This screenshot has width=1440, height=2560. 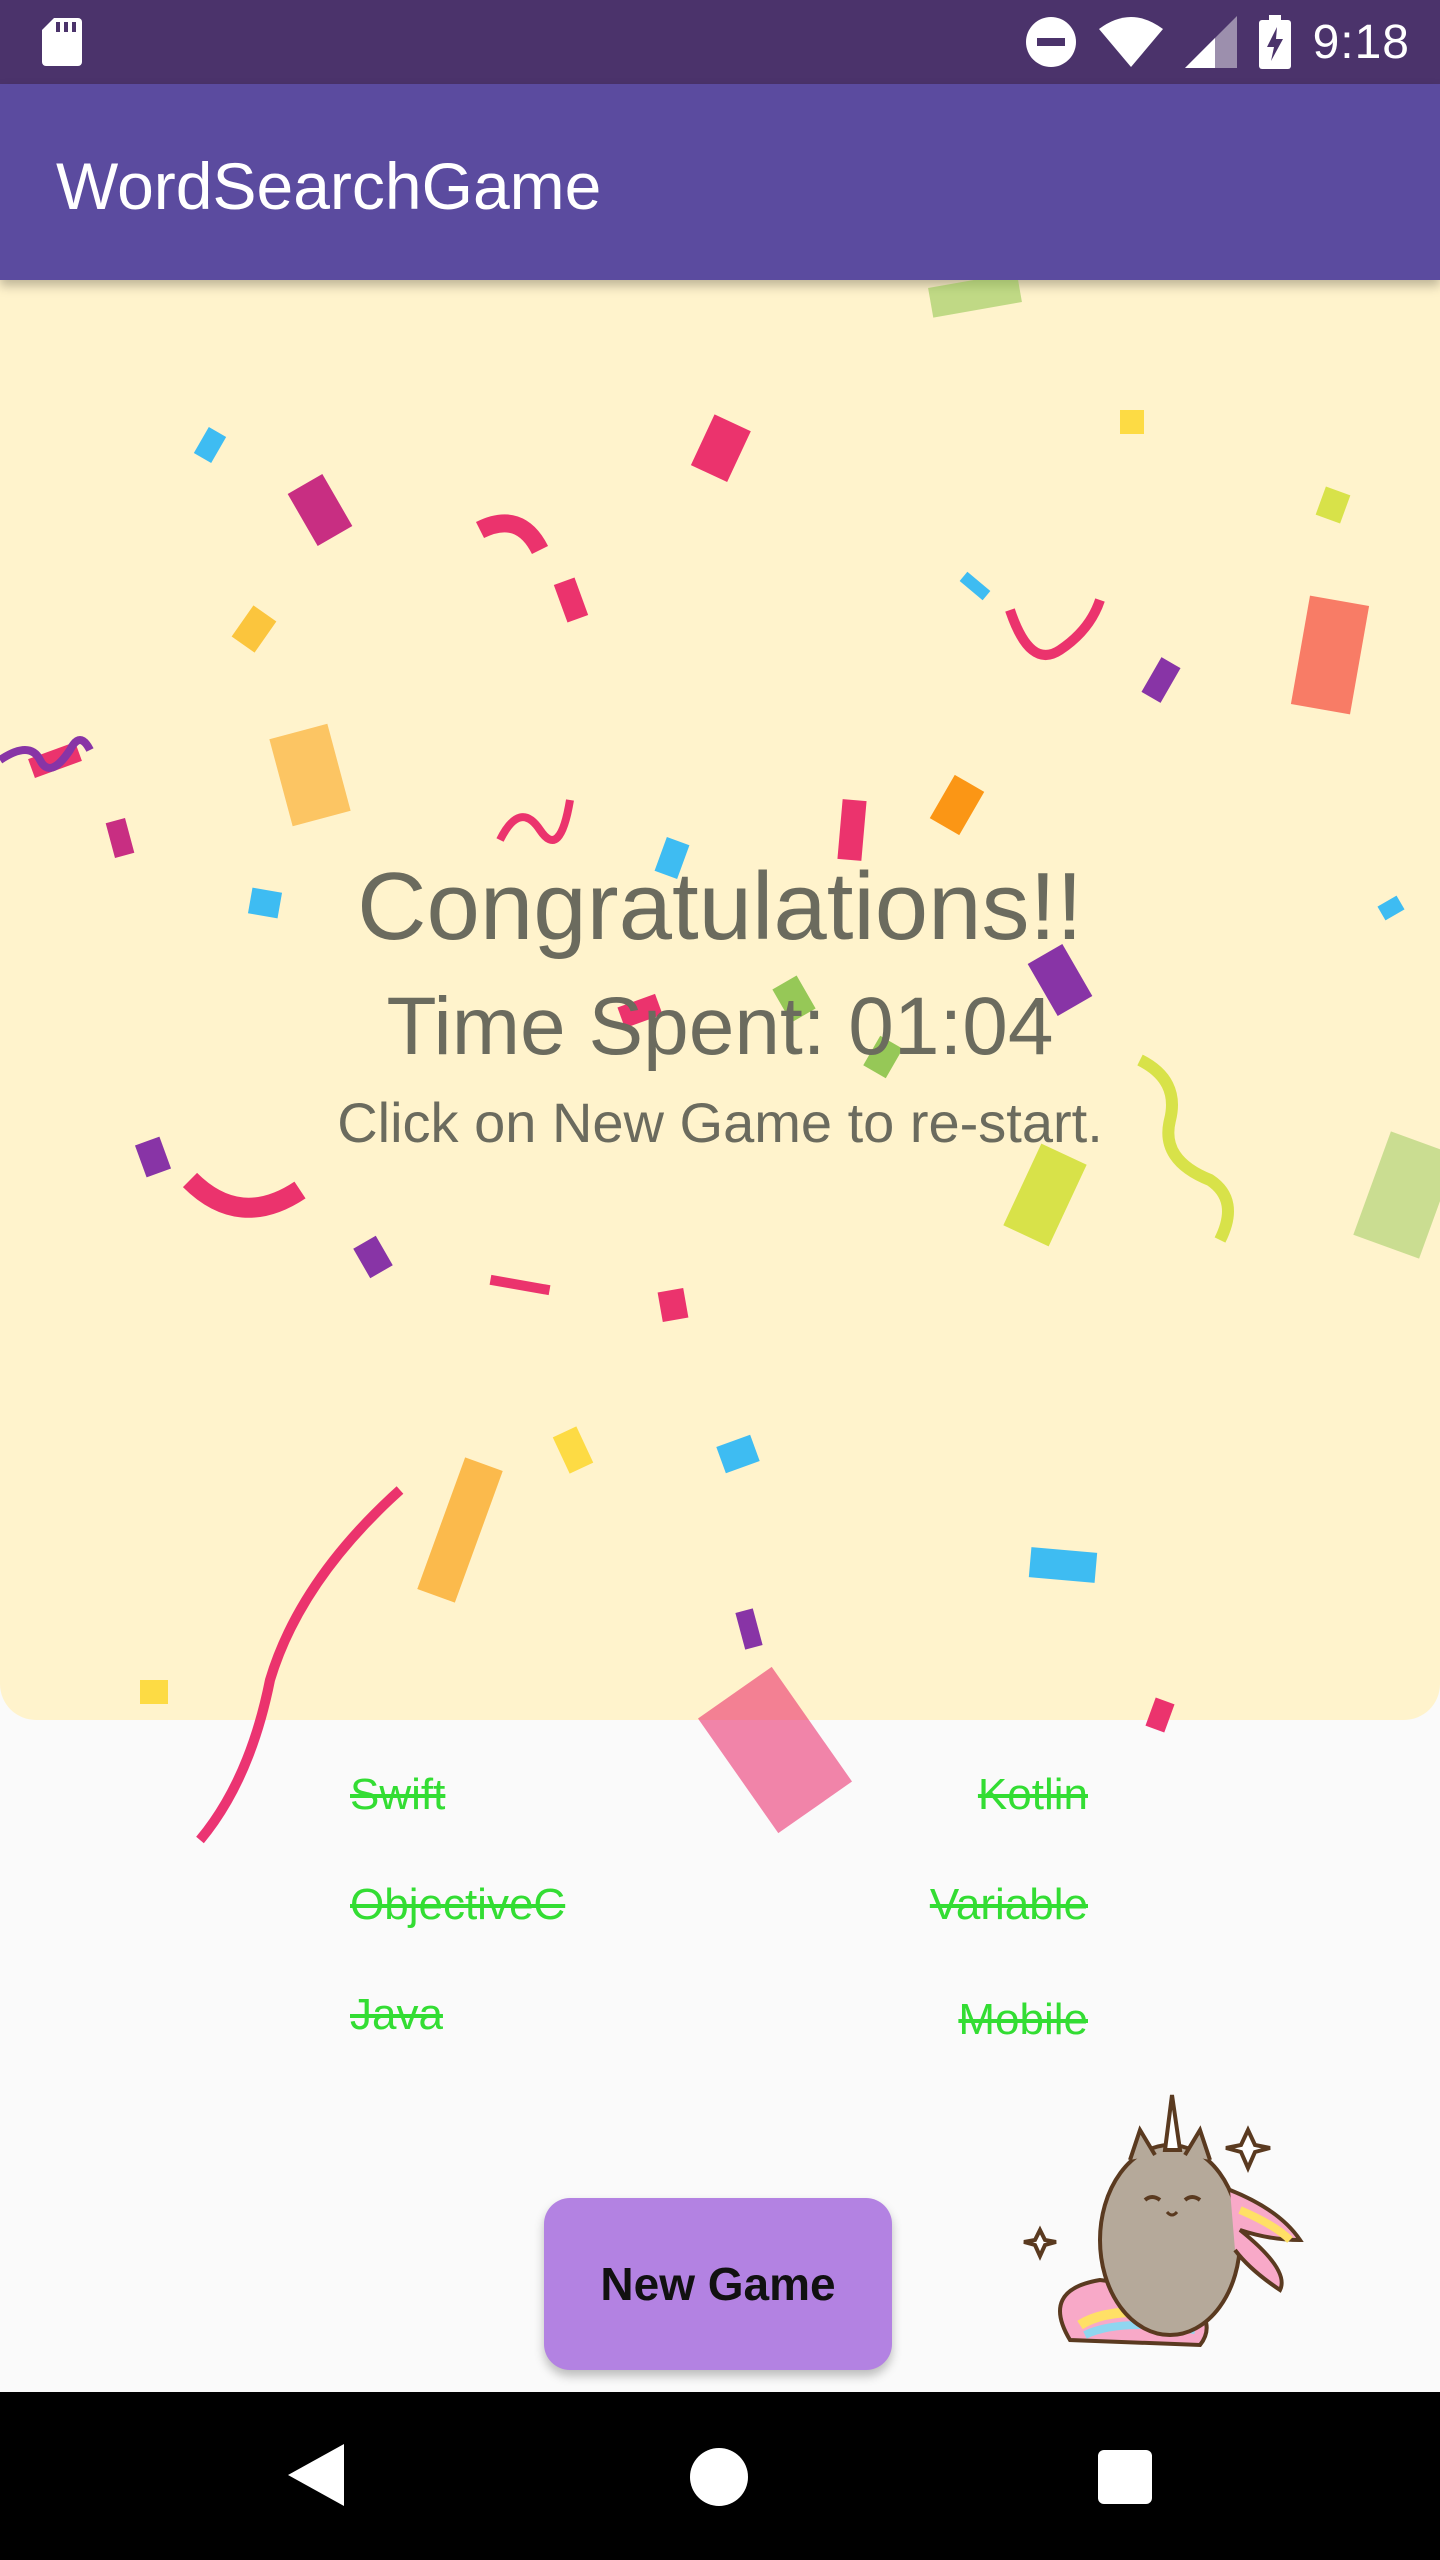 I want to click on sd-card-icon, so click(x=62, y=42).